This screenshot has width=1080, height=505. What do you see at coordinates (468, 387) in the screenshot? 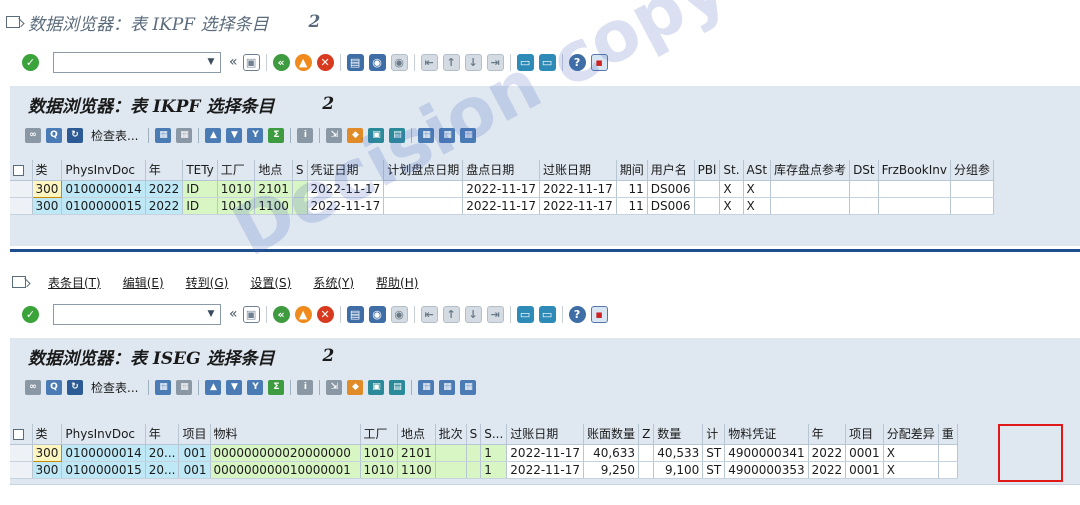
I see `save-layout-icon: ▦` at bounding box center [468, 387].